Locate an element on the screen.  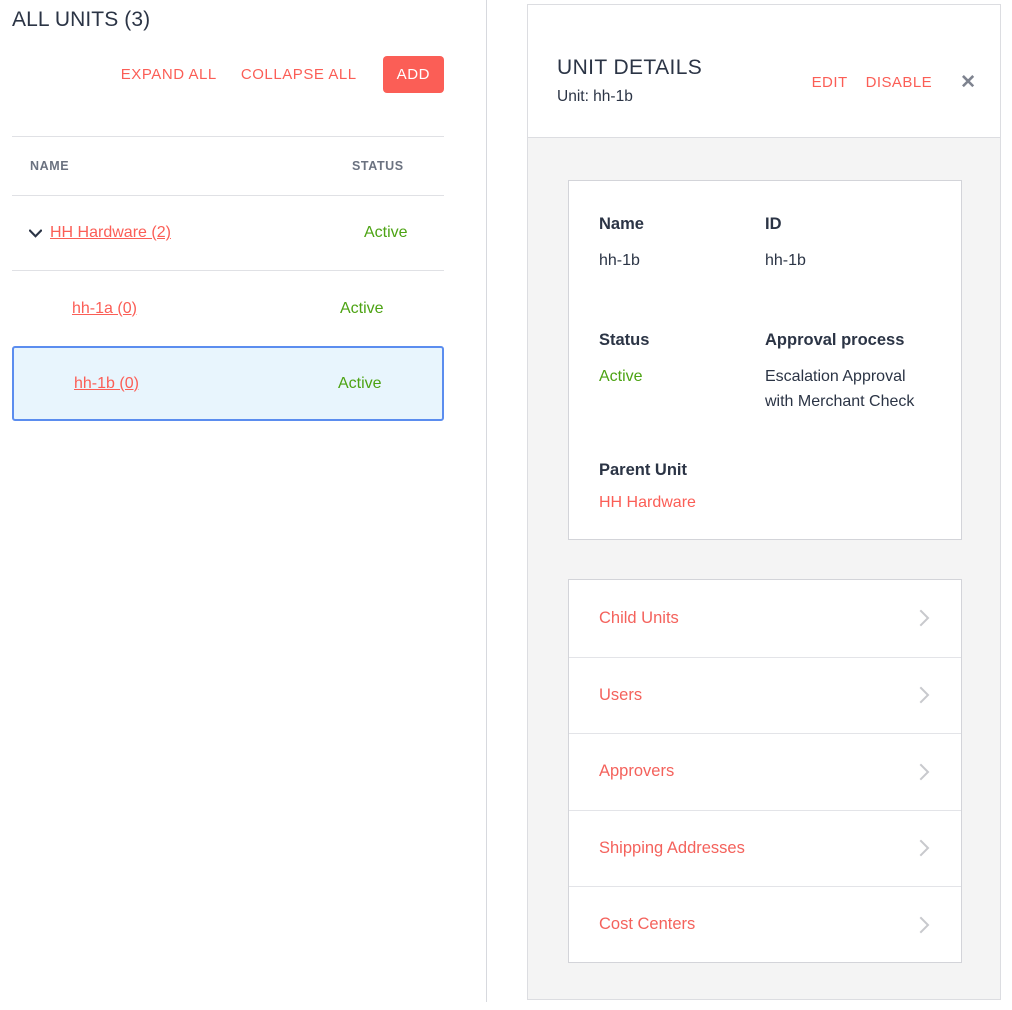
unit-name-cell: hh-1a (0) is located at coordinates (170, 309).